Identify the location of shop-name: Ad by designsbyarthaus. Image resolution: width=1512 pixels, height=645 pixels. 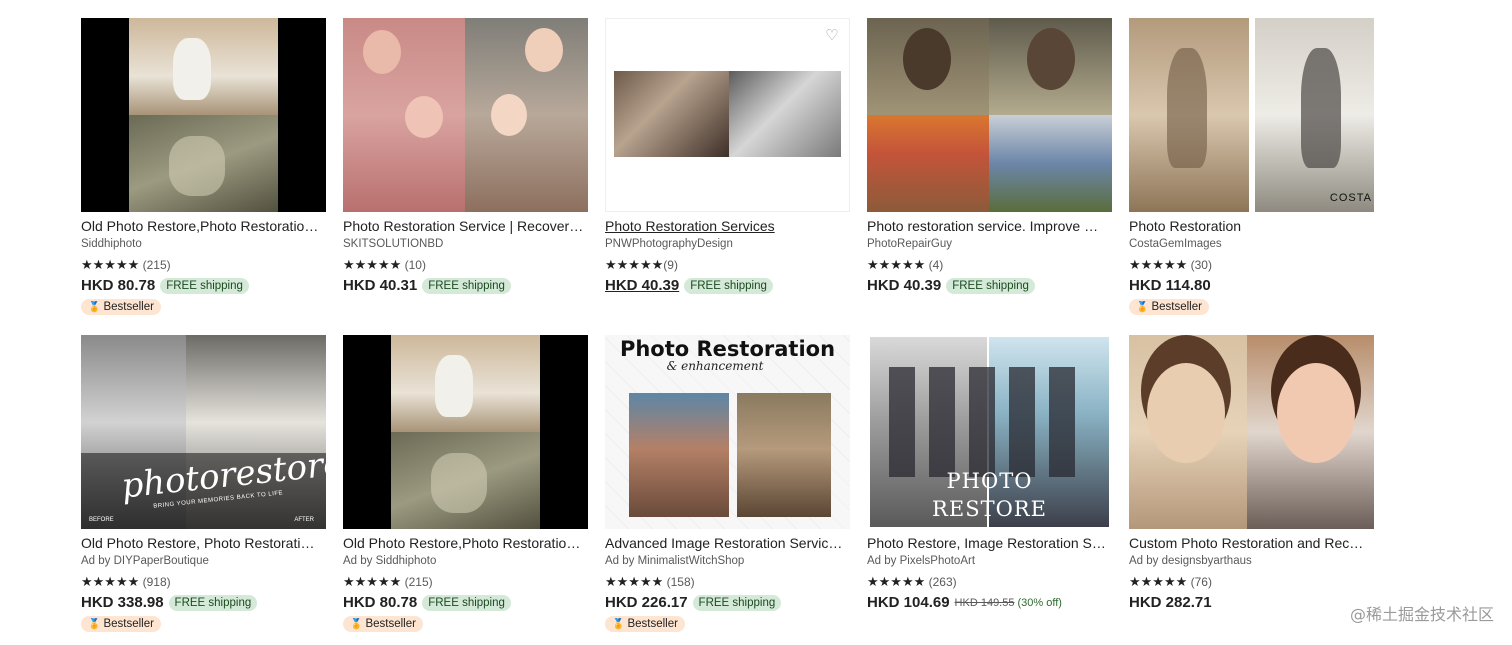
(1190, 561).